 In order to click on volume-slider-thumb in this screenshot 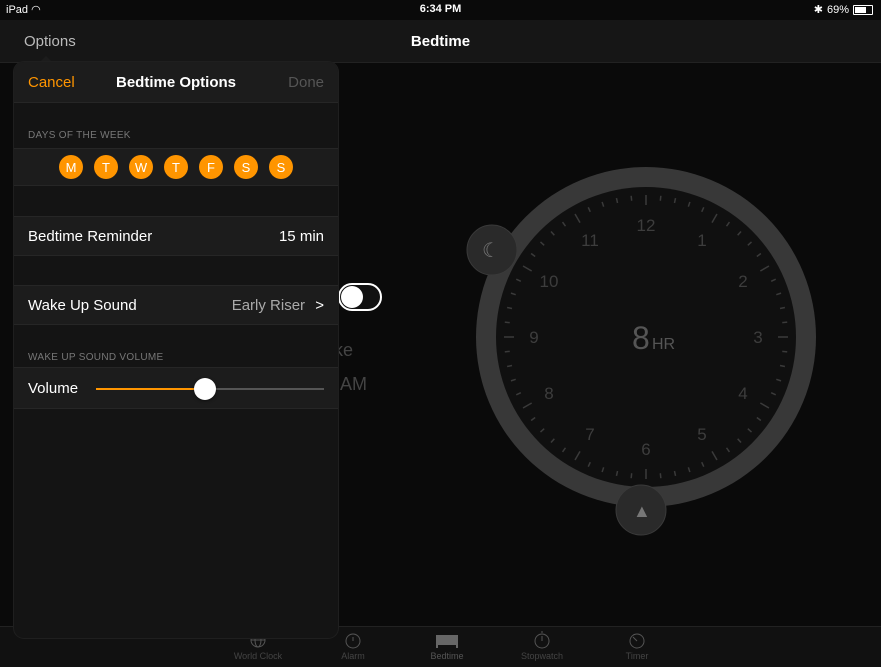, I will do `click(205, 389)`.